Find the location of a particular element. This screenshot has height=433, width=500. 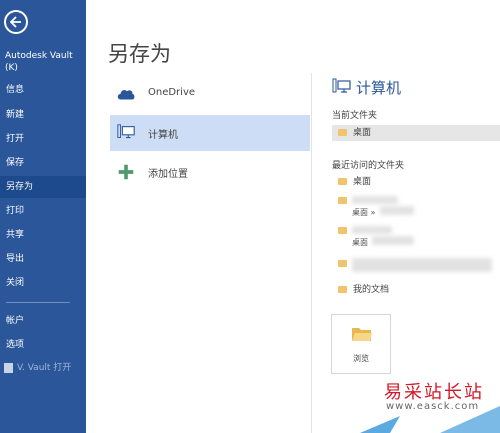

nav-item-print: 打印 is located at coordinates (43, 211).